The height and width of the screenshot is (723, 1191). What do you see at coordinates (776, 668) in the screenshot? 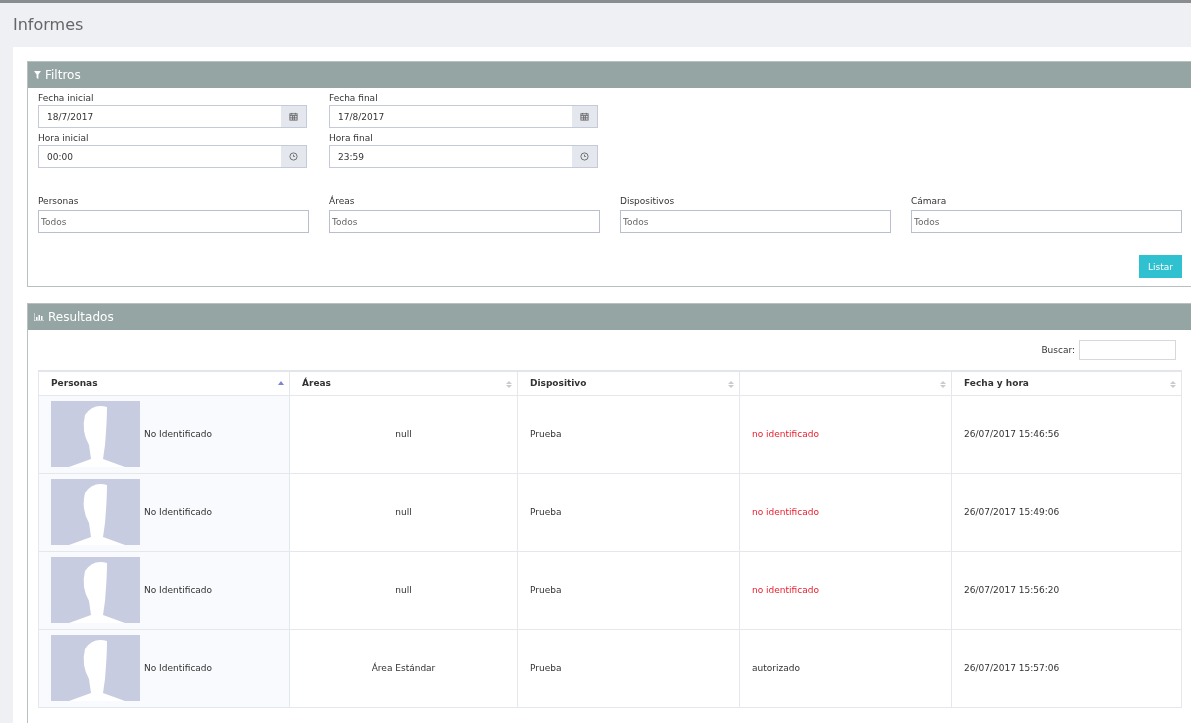
I see `status-text: autorizado` at bounding box center [776, 668].